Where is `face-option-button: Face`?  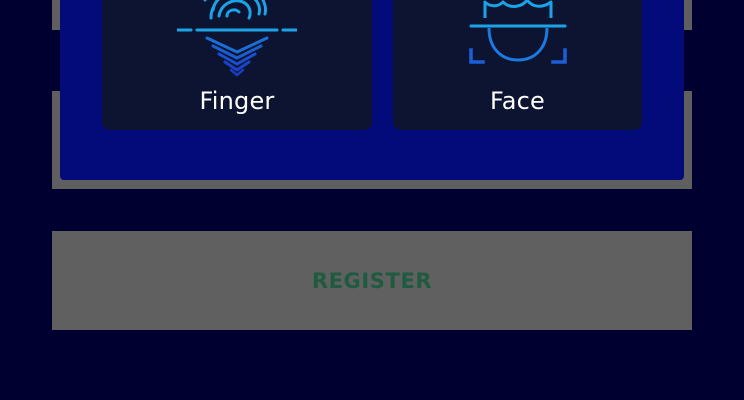 face-option-button: Face is located at coordinates (517, 65).